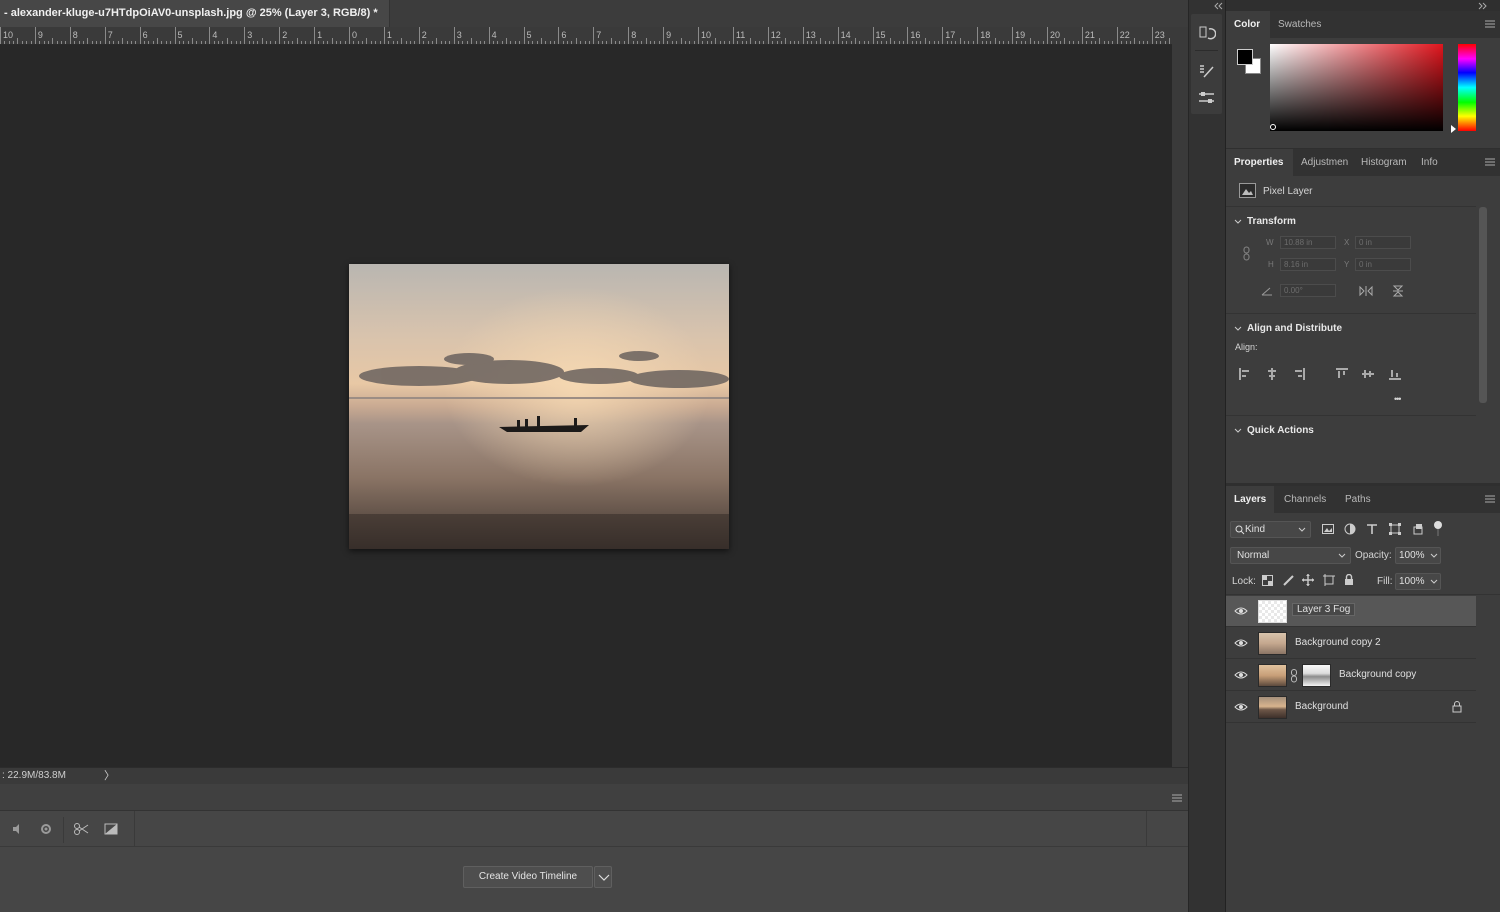 The image size is (1500, 912). What do you see at coordinates (1308, 290) in the screenshot?
I see `angle-field: 0.00°` at bounding box center [1308, 290].